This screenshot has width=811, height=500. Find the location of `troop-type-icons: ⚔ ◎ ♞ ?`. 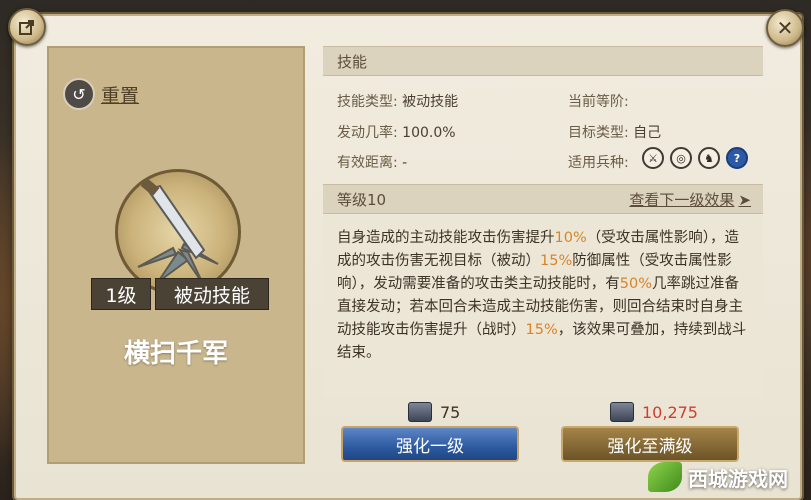

troop-type-icons: ⚔ ◎ ♞ ? is located at coordinates (695, 158).